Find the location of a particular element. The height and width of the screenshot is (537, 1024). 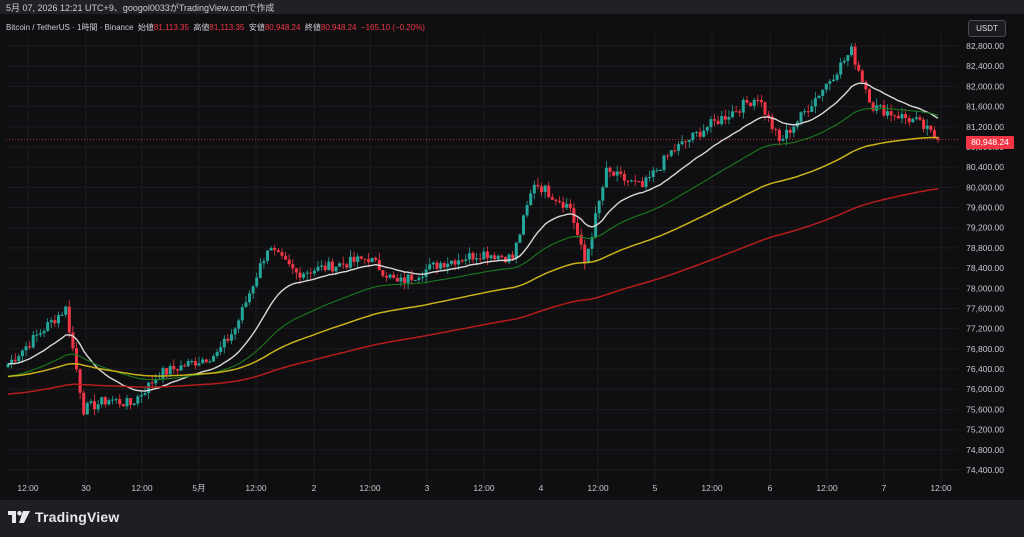

currency-button: USDT is located at coordinates (987, 28).